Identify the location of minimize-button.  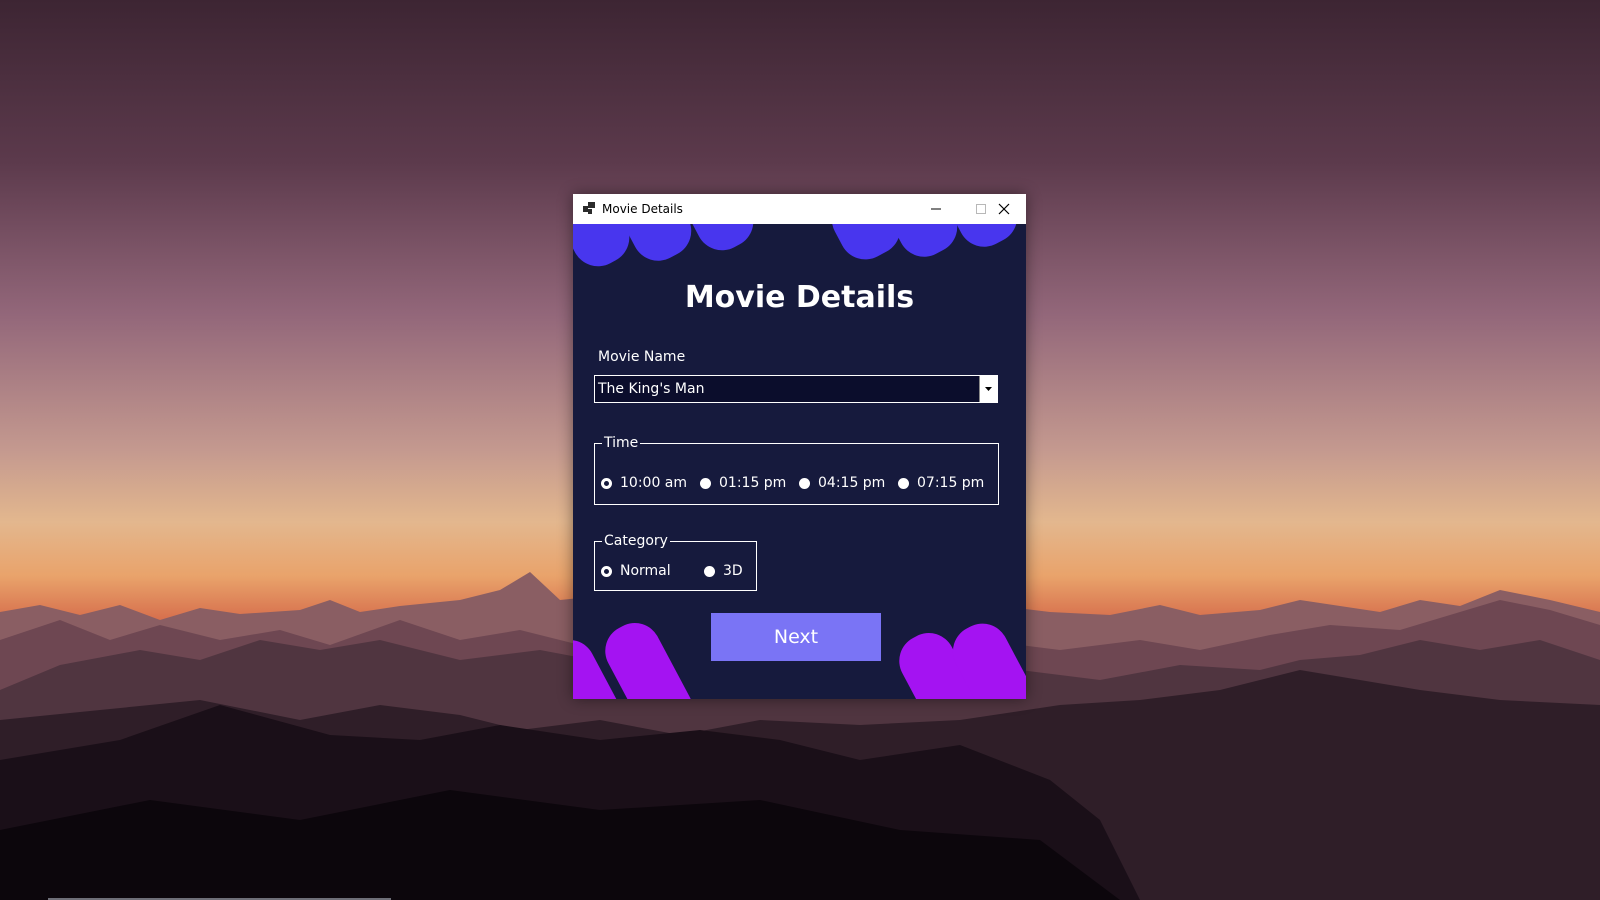
(935, 209).